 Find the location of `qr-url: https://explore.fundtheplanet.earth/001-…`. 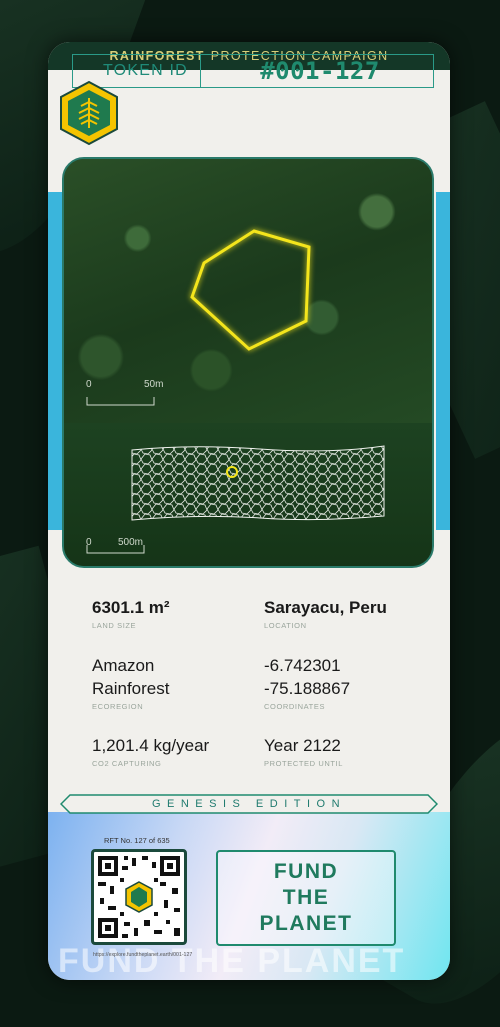

qr-url: https://explore.fundtheplanet.earth/001-… is located at coordinates (142, 955).